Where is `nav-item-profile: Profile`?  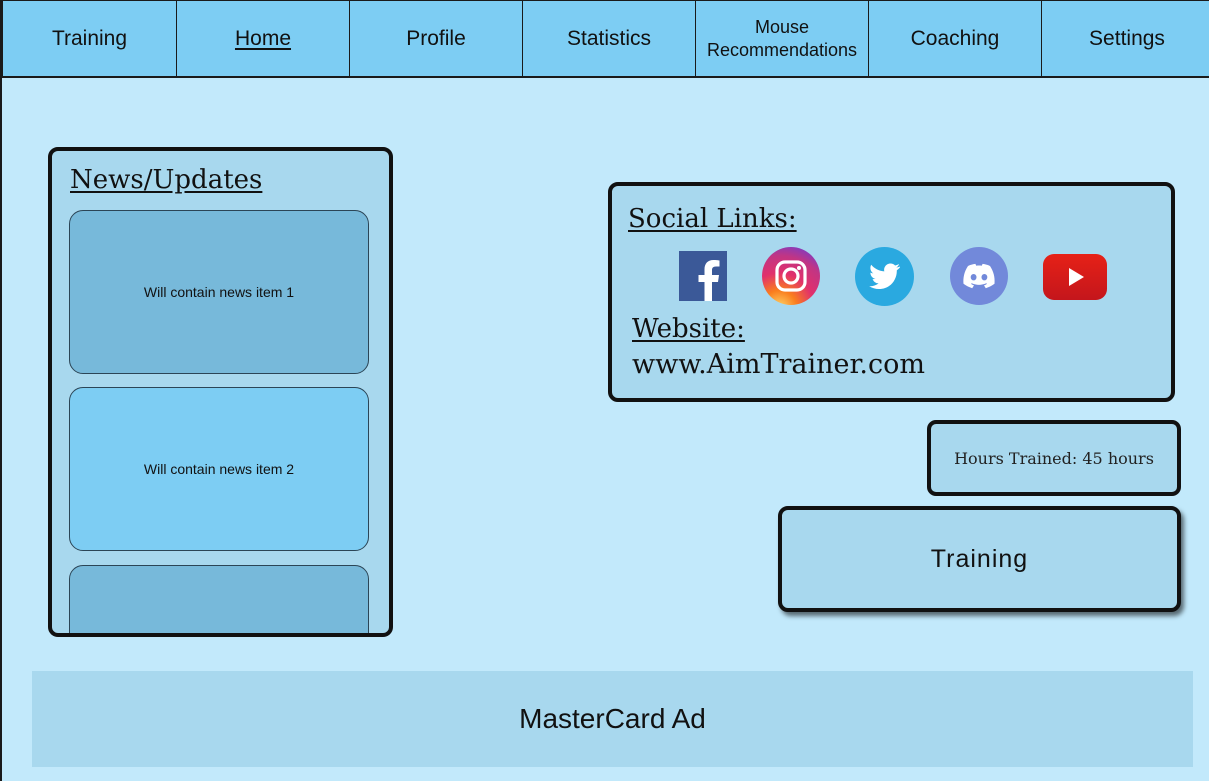
nav-item-profile: Profile is located at coordinates (436, 38).